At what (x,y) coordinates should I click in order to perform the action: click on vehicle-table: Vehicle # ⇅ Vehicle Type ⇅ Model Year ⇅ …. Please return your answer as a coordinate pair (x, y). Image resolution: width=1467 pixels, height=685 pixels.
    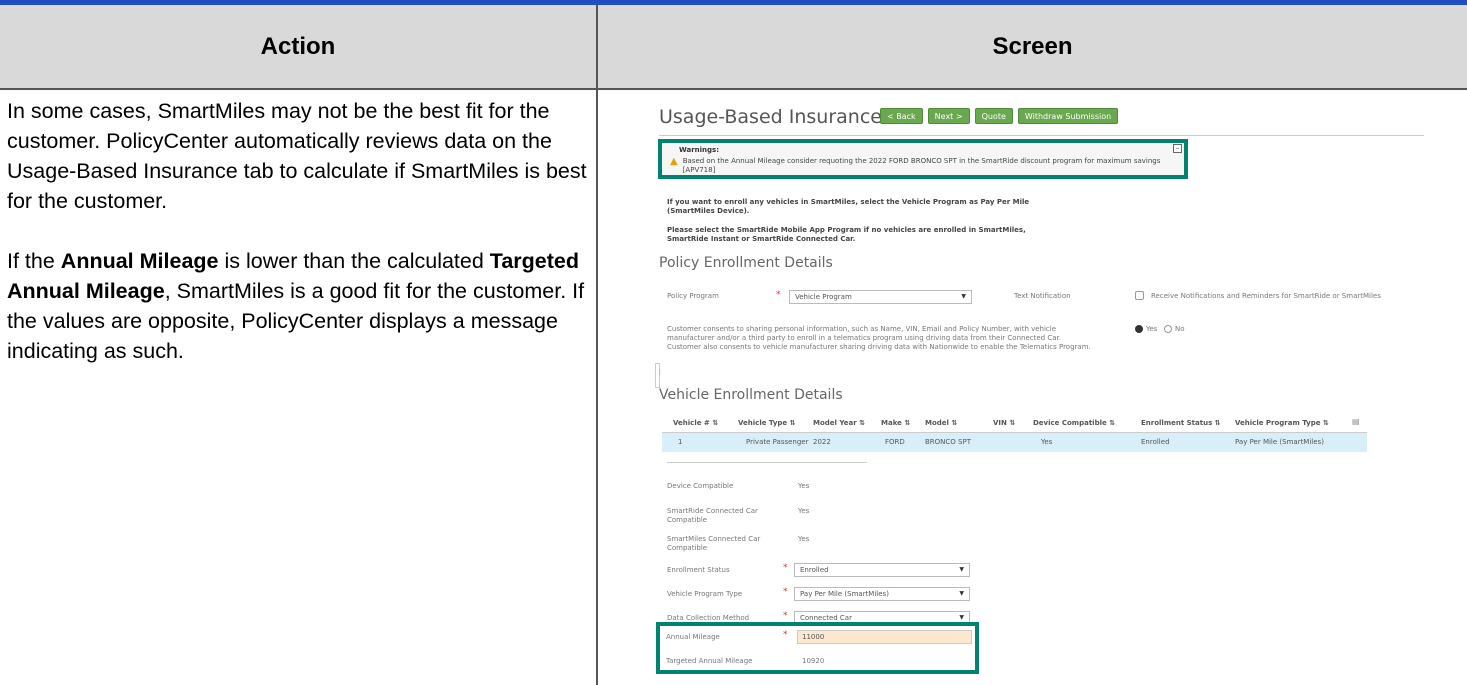
    Looking at the image, I should click on (1014, 433).